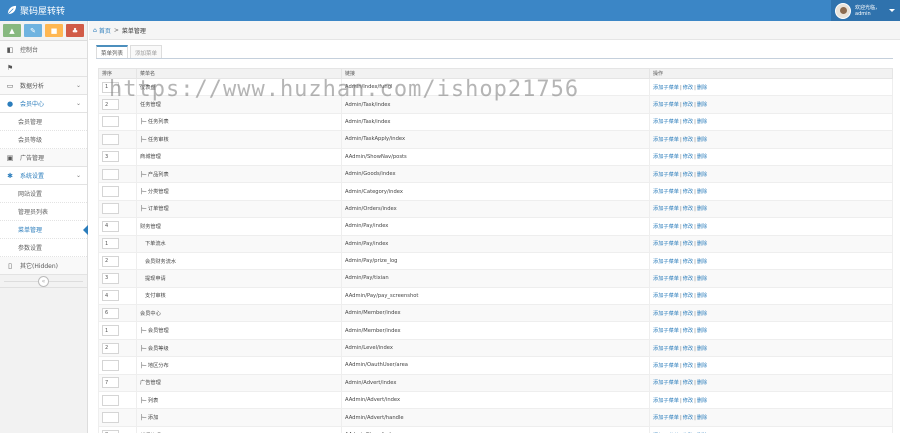  Describe the element at coordinates (43, 86) in the screenshot. I see `sidebar-item-data-analysis: ▭ 数据分析 ⌄` at that location.